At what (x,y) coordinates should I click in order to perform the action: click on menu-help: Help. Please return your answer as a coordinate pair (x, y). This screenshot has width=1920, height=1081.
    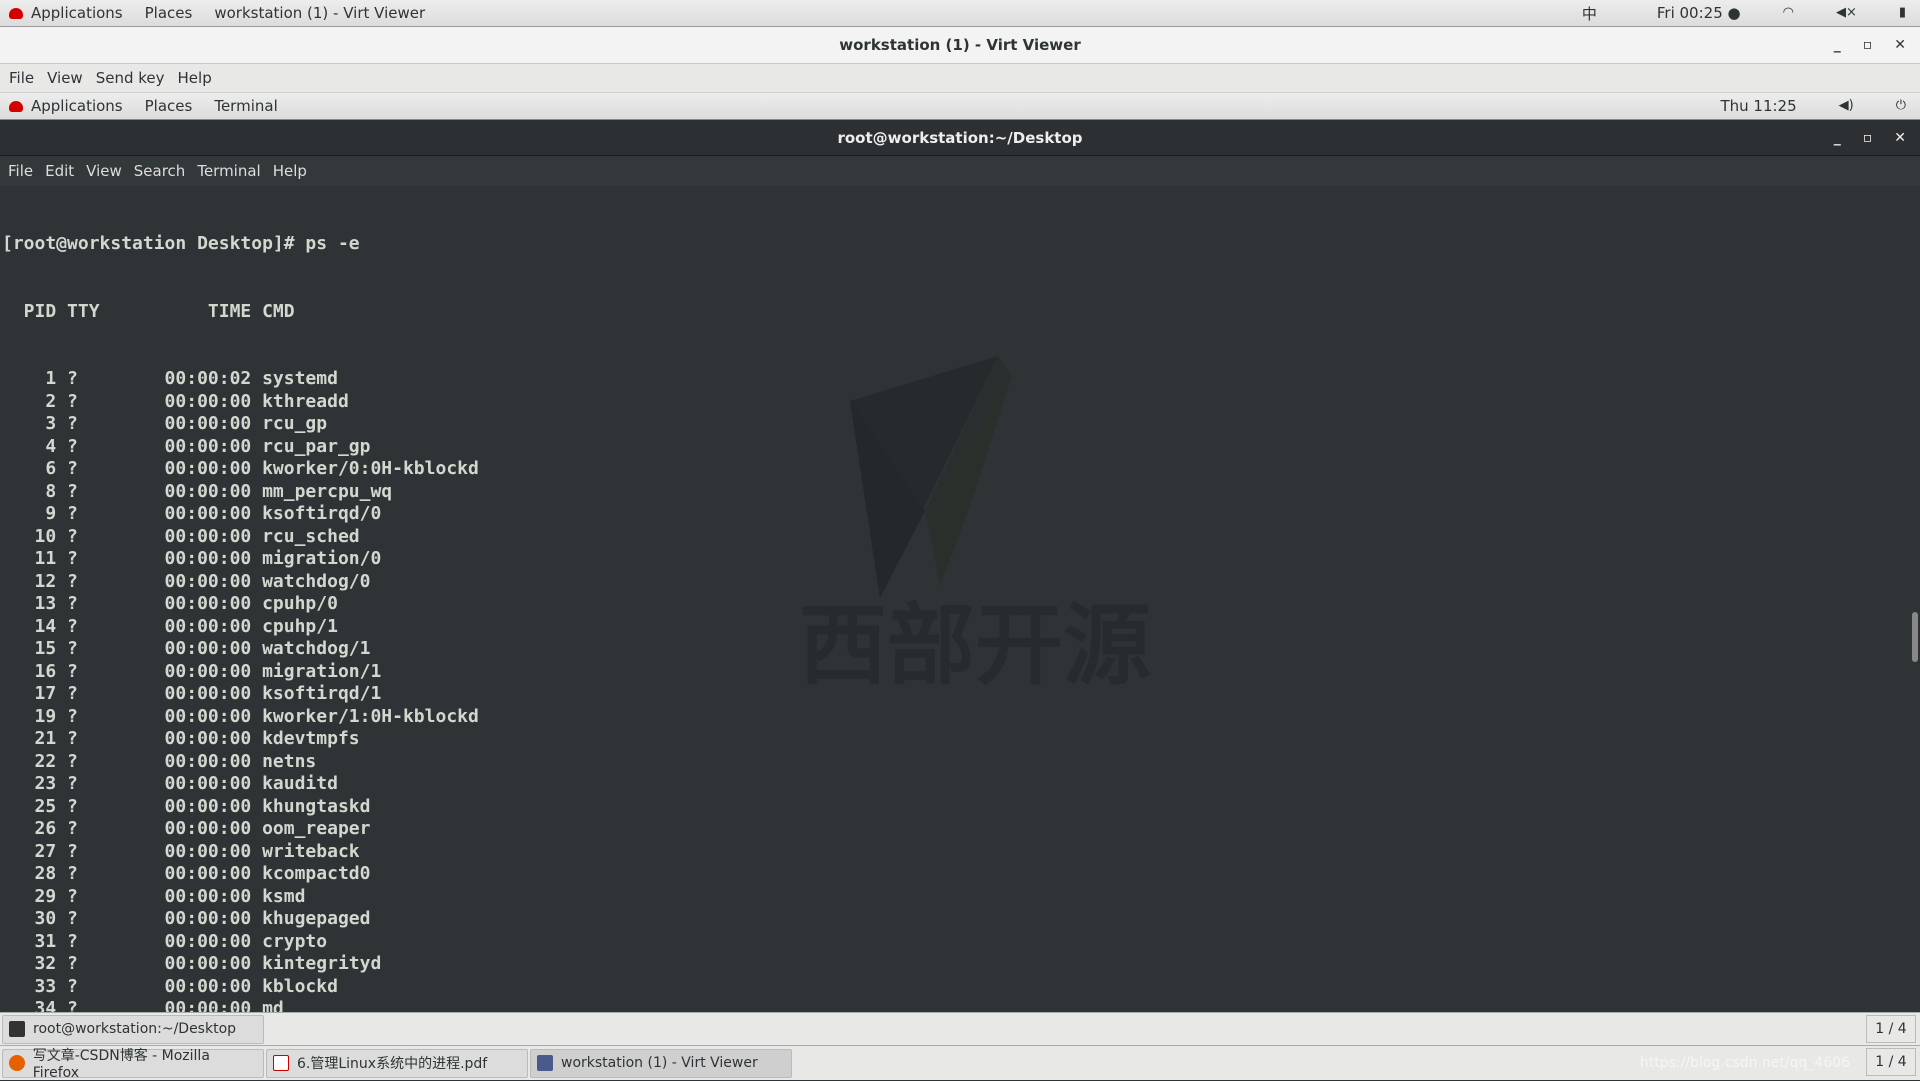
    Looking at the image, I should click on (195, 78).